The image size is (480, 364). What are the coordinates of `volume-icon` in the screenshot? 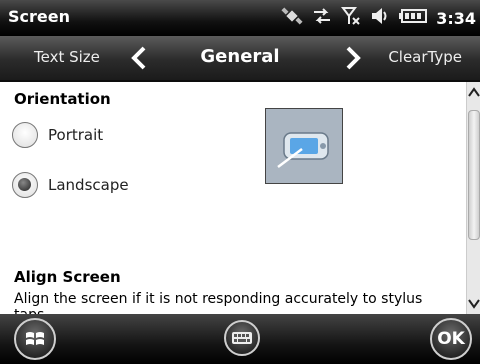 It's located at (380, 18).